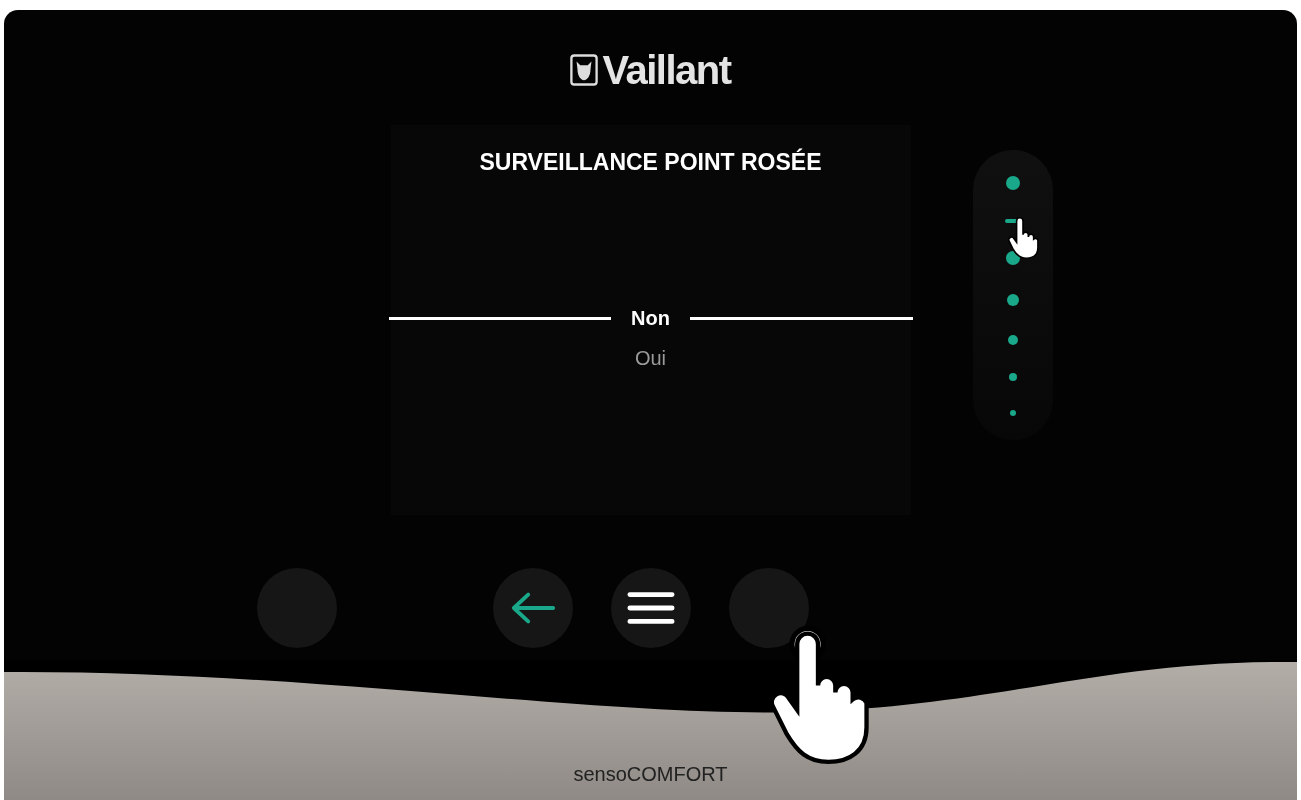  I want to click on option-item: Oui, so click(650, 358).